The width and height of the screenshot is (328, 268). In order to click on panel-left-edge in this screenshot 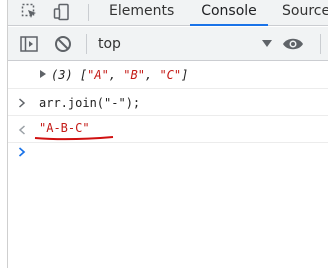, I will do `click(4, 134)`.